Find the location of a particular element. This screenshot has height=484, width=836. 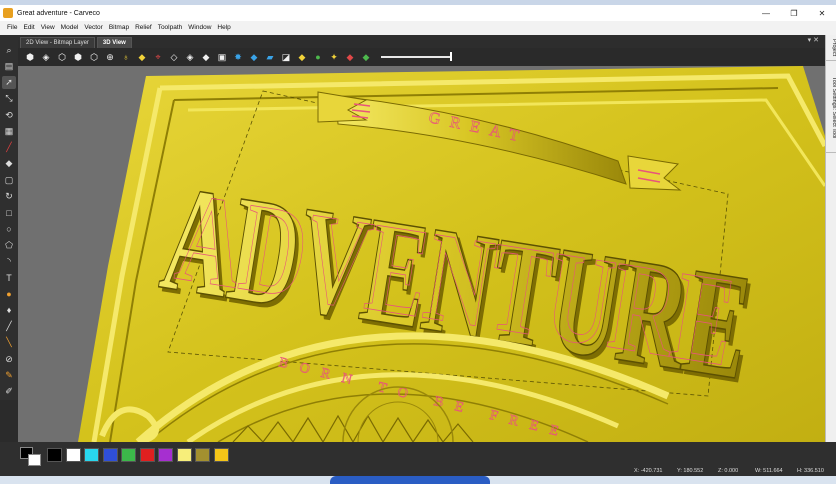

brush-icon: ╲ is located at coordinates (9, 342).